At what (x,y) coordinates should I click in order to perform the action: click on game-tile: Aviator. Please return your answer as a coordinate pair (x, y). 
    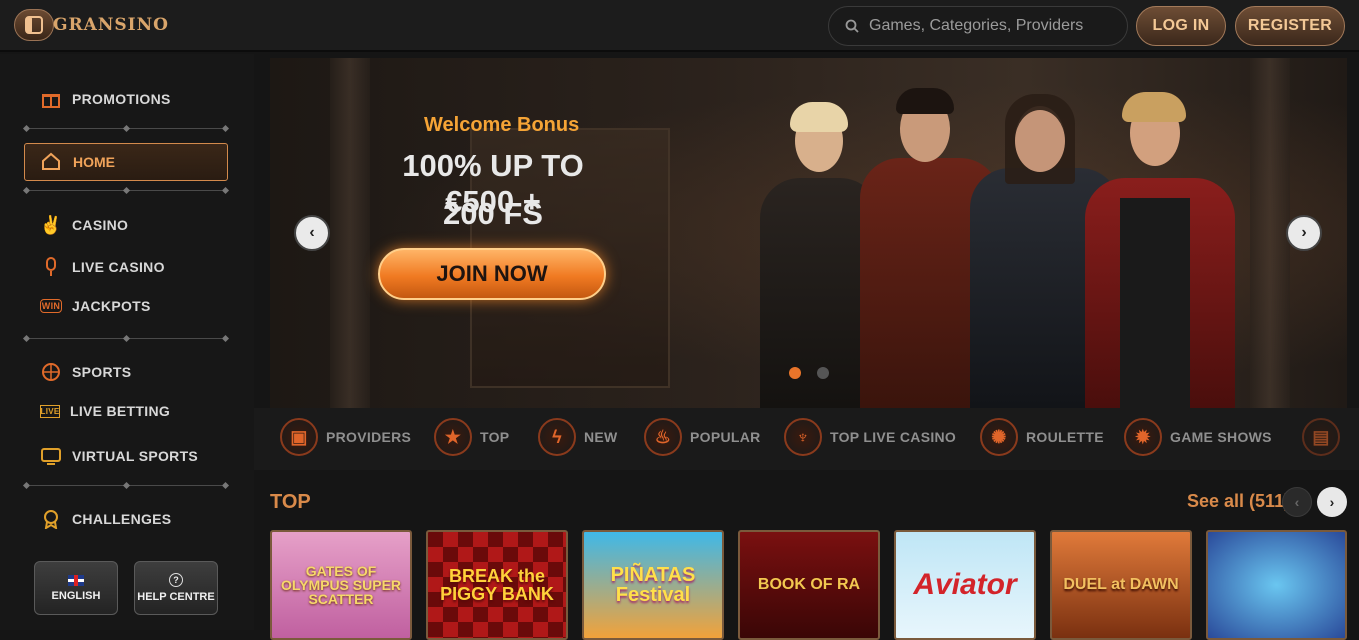
    Looking at the image, I should click on (965, 585).